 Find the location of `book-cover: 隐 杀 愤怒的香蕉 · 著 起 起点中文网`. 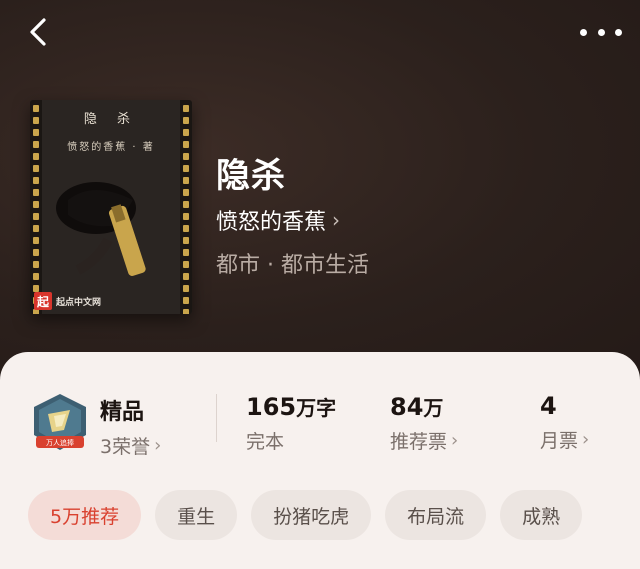

book-cover: 隐 杀 愤怒的香蕉 · 著 起 起点中文网 is located at coordinates (111, 207).